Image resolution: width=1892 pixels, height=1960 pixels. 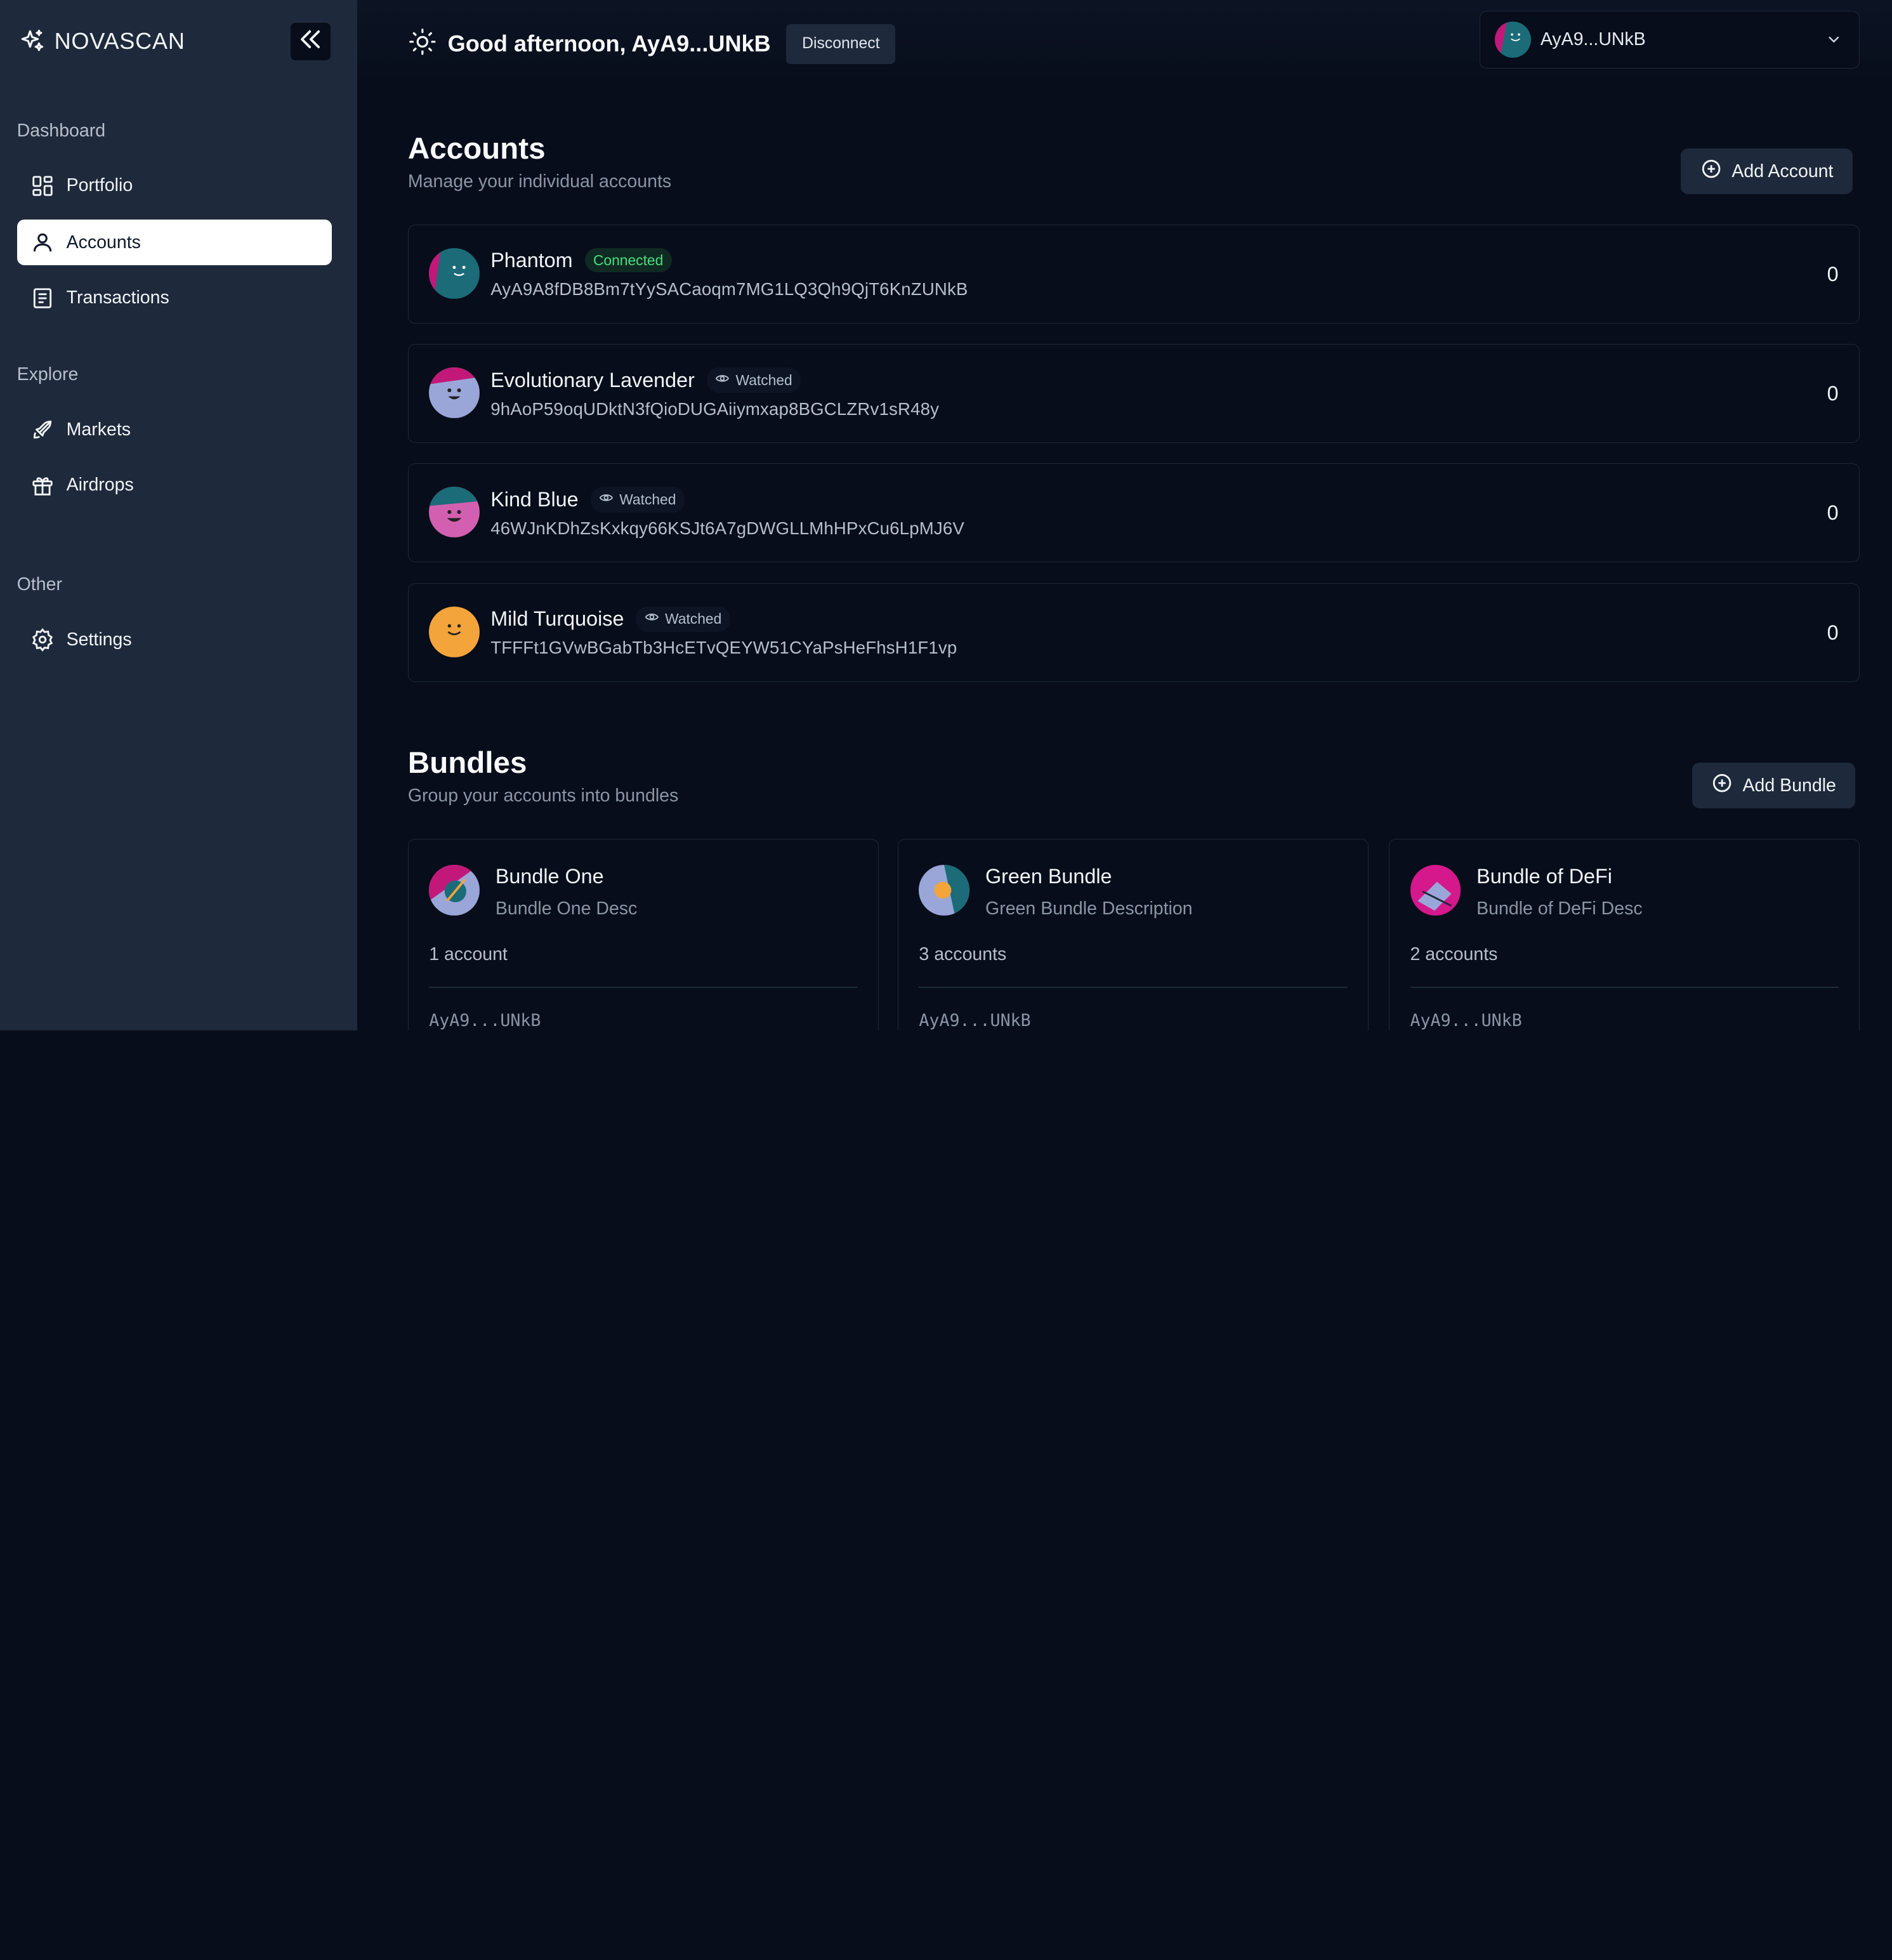 What do you see at coordinates (549, 876) in the screenshot?
I see `bundle-name: Bundle One` at bounding box center [549, 876].